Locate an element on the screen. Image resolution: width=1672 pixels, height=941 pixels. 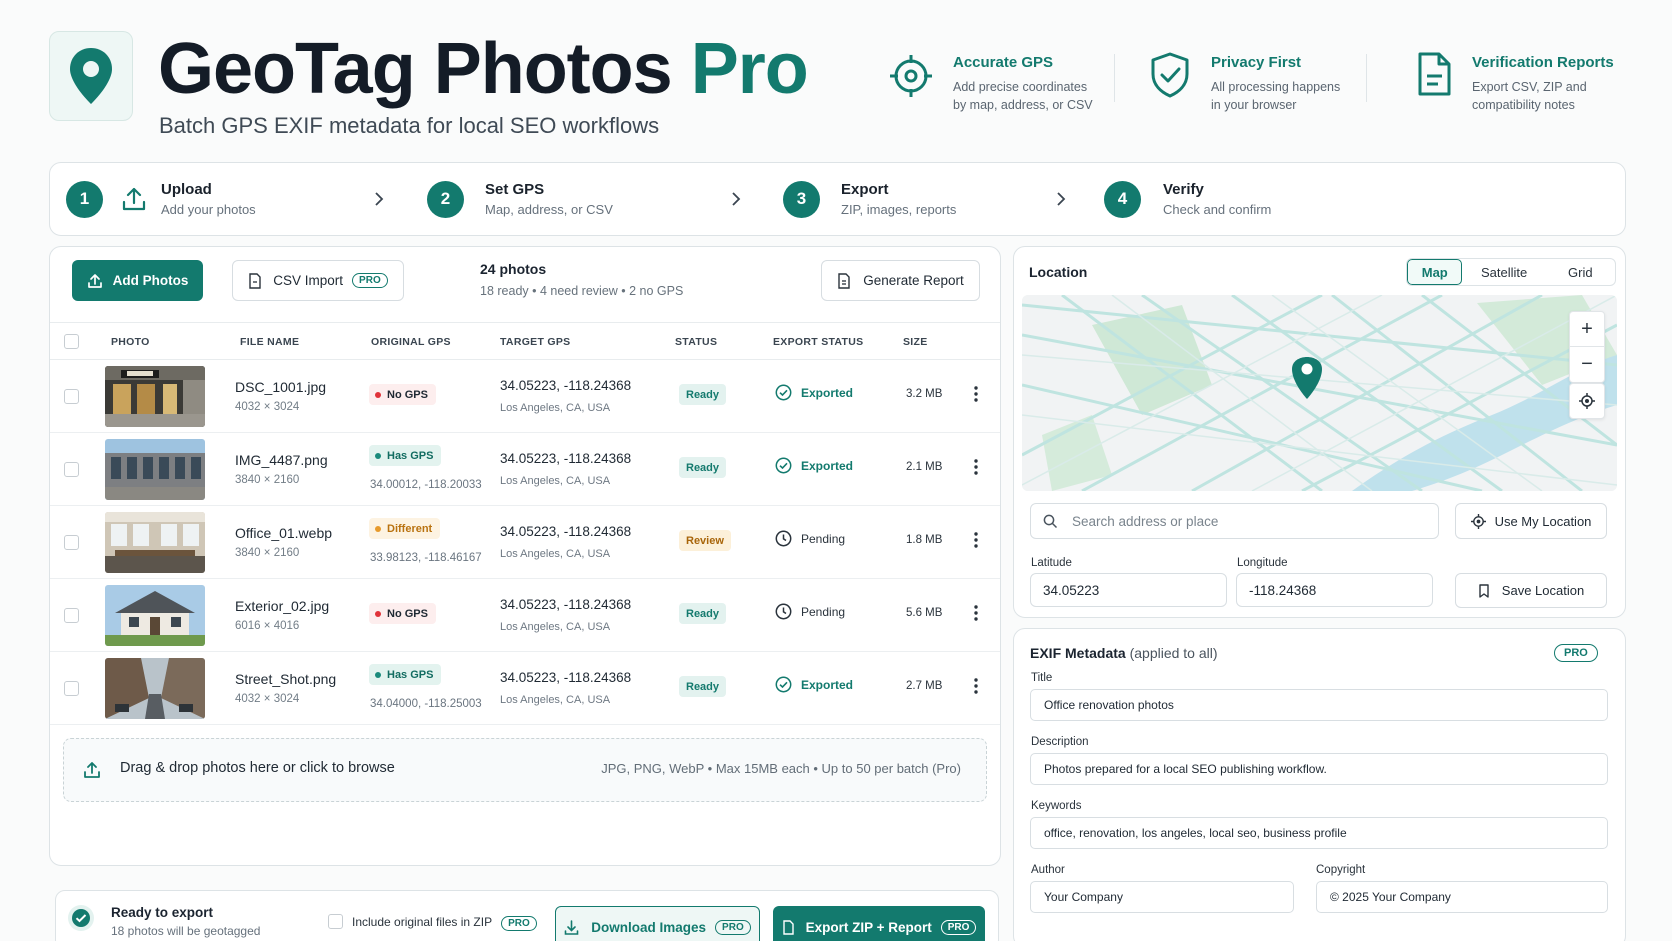
keywords-label: Keywords is located at coordinates (1056, 806).